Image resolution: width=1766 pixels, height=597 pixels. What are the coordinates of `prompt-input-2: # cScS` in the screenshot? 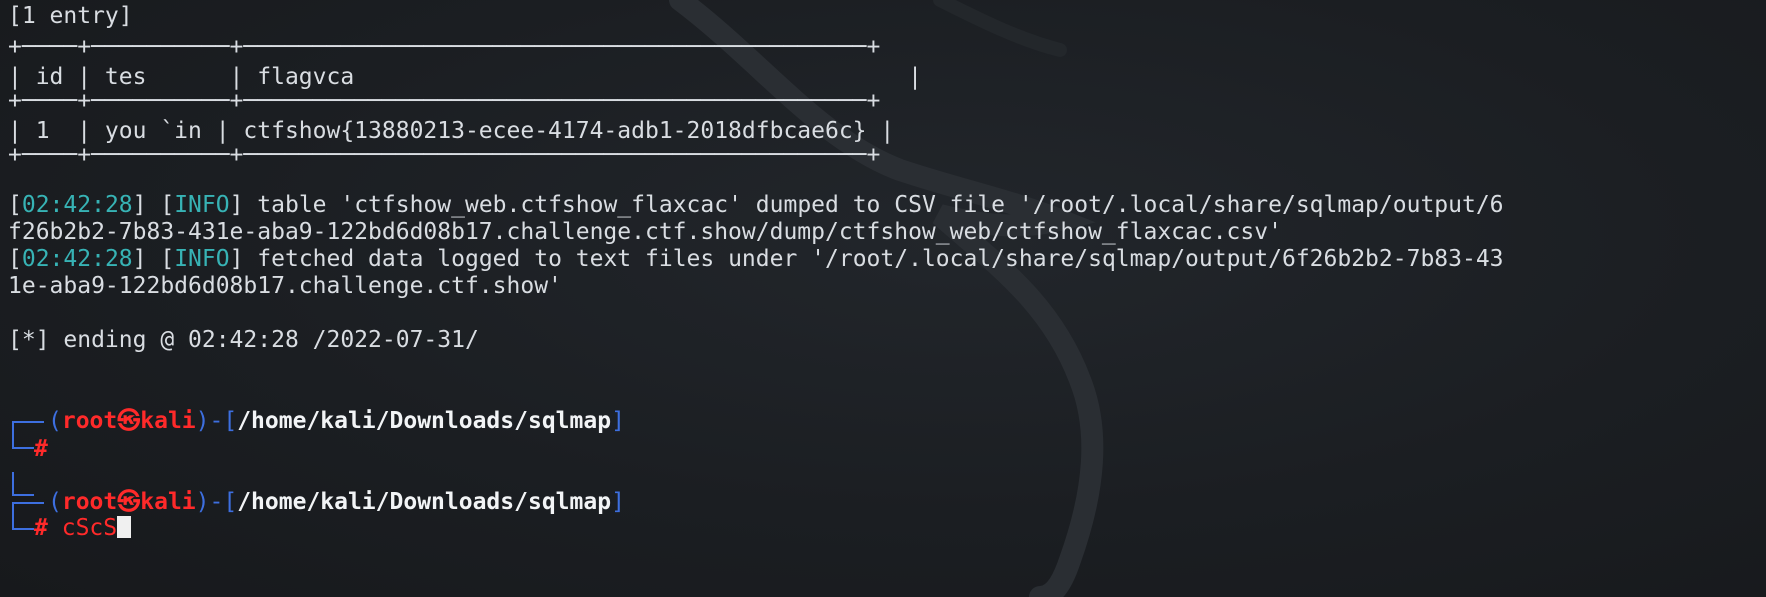 It's located at (83, 528).